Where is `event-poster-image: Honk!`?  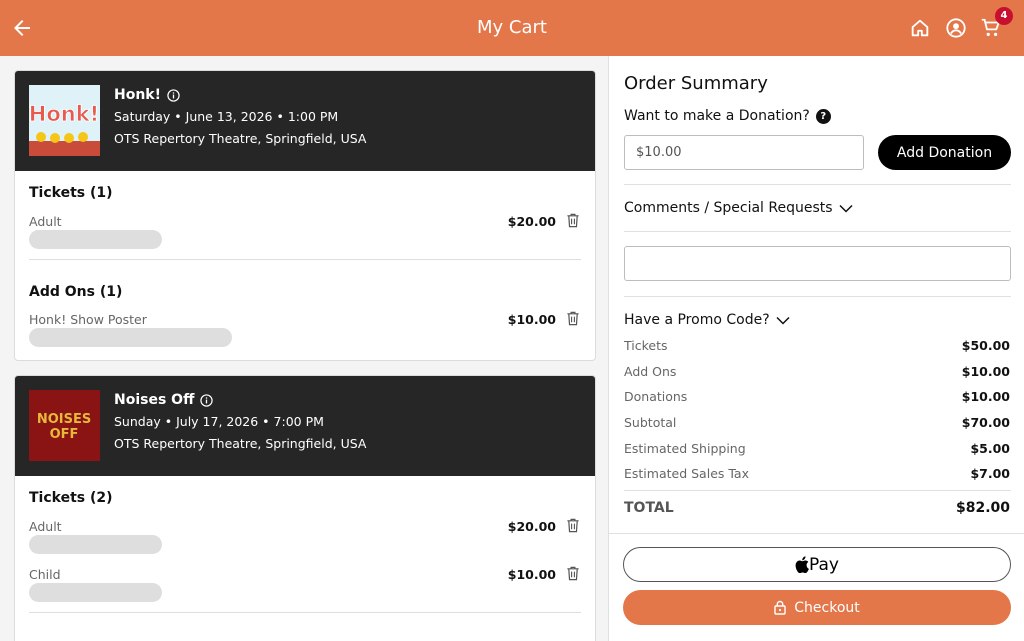 event-poster-image: Honk! is located at coordinates (64, 120).